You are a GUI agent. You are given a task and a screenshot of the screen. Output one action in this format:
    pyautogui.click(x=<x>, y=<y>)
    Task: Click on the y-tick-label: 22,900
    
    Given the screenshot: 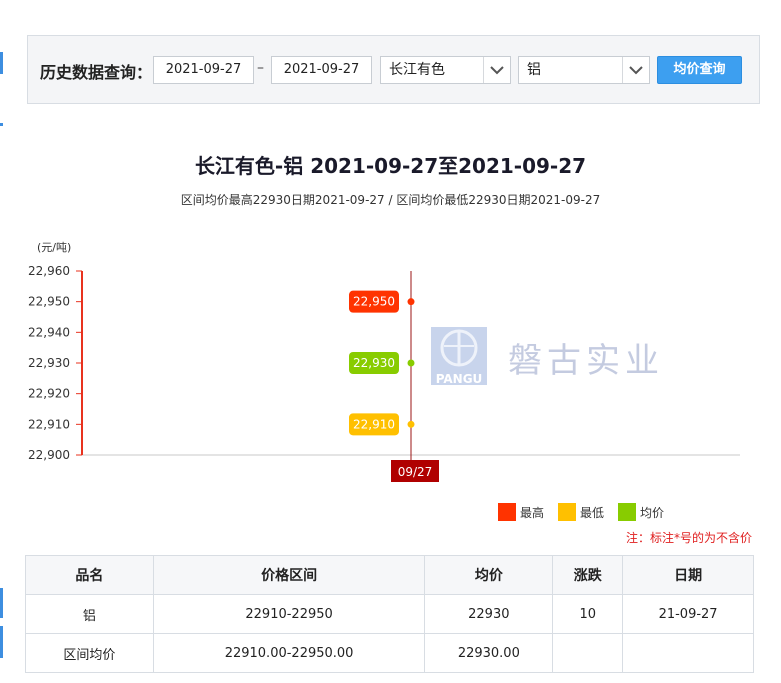 What is the action you would take?
    pyautogui.click(x=49, y=455)
    